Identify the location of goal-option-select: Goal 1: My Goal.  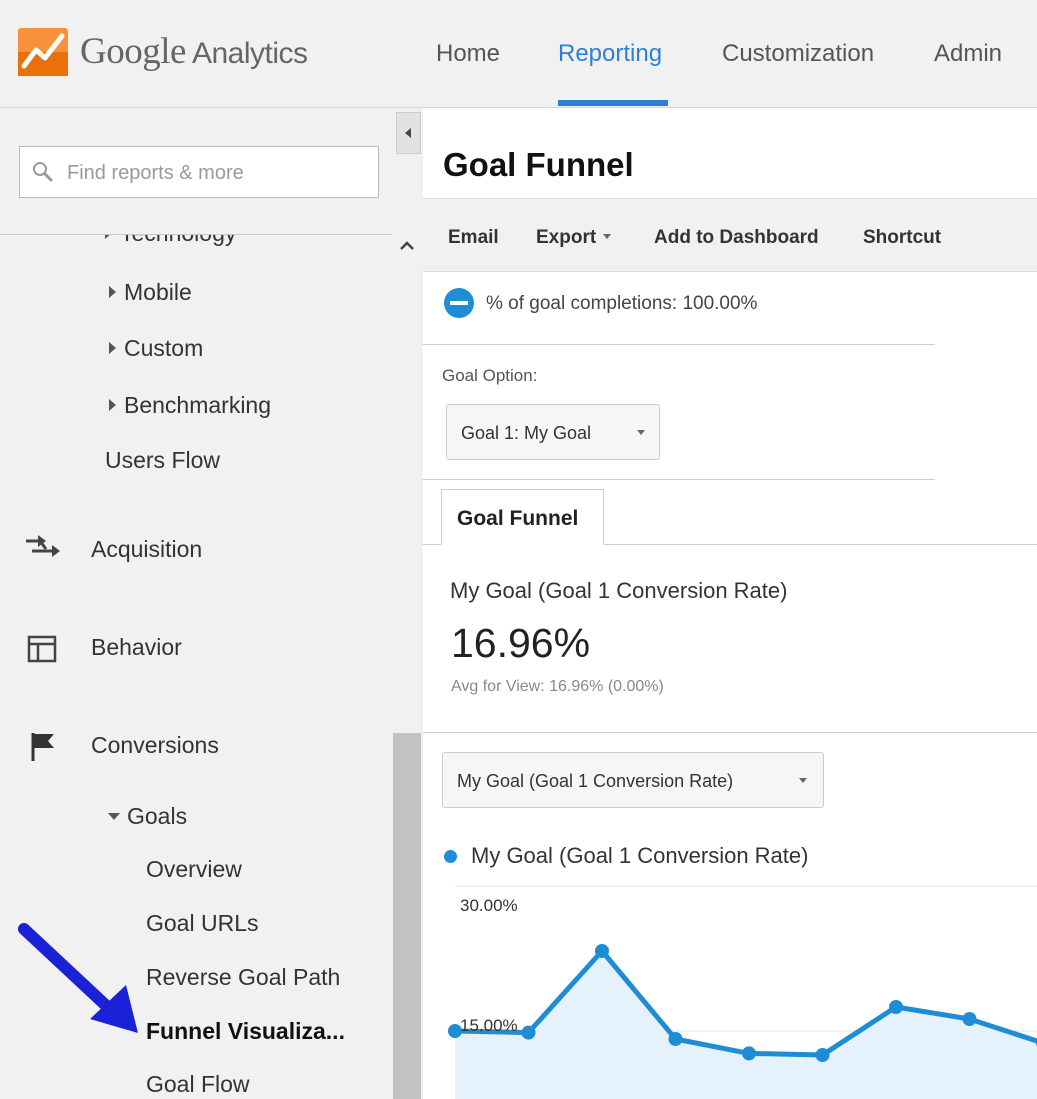
(553, 432).